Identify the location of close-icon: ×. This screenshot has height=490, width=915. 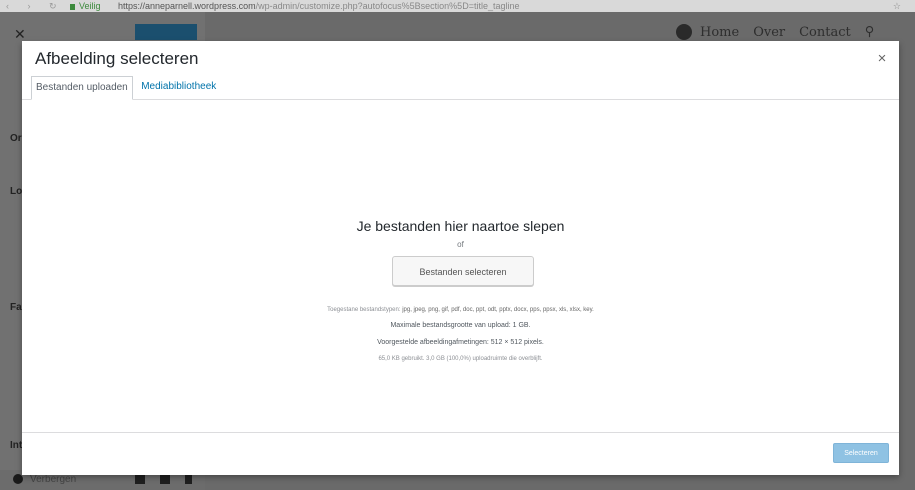
(882, 59).